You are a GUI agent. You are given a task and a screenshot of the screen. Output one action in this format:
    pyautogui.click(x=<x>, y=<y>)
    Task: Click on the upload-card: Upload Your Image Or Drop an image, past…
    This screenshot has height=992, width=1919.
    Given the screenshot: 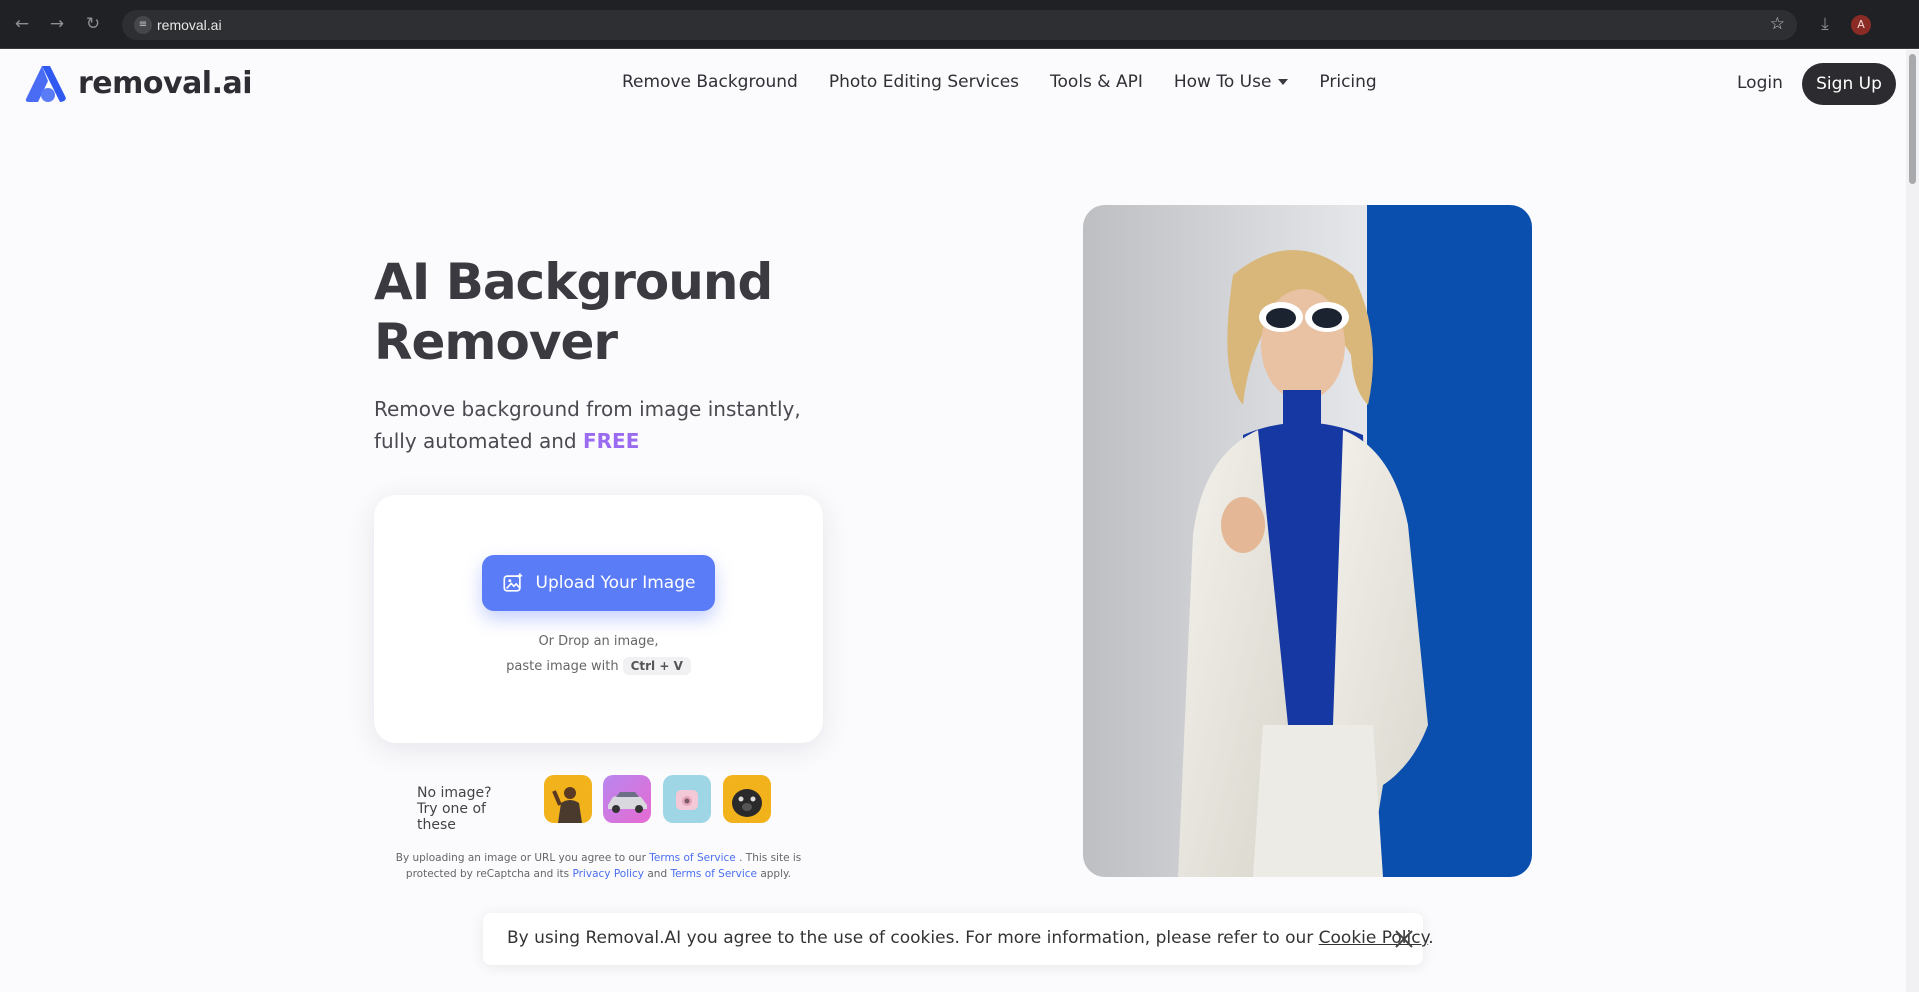 What is the action you would take?
    pyautogui.click(x=598, y=619)
    